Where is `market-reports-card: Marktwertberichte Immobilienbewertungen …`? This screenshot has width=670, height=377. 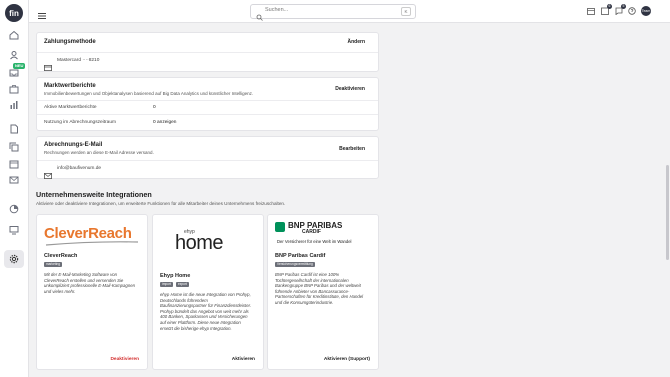 market-reports-card: Marktwertberichte Immobilienbewertungen … is located at coordinates (207, 104).